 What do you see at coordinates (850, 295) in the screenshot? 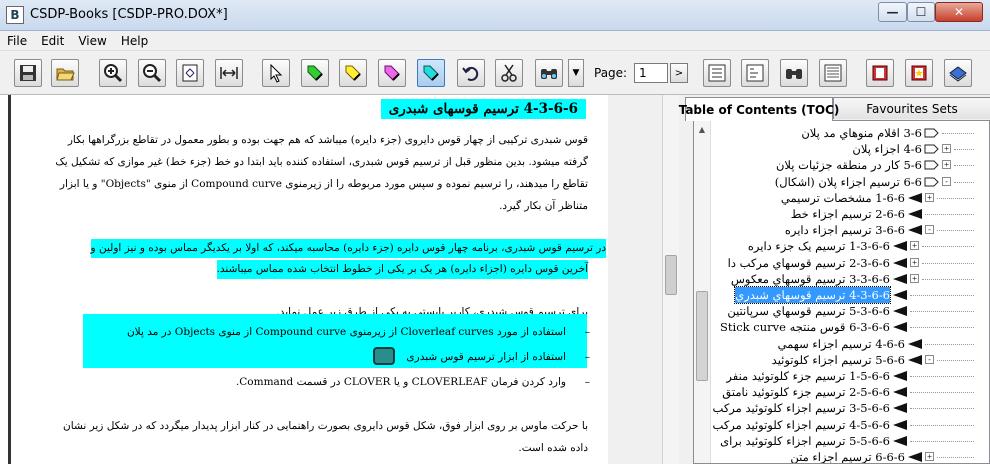
I see `toc-item: 4-3-6-6 ترسيم قوسهاي شبدري` at bounding box center [850, 295].